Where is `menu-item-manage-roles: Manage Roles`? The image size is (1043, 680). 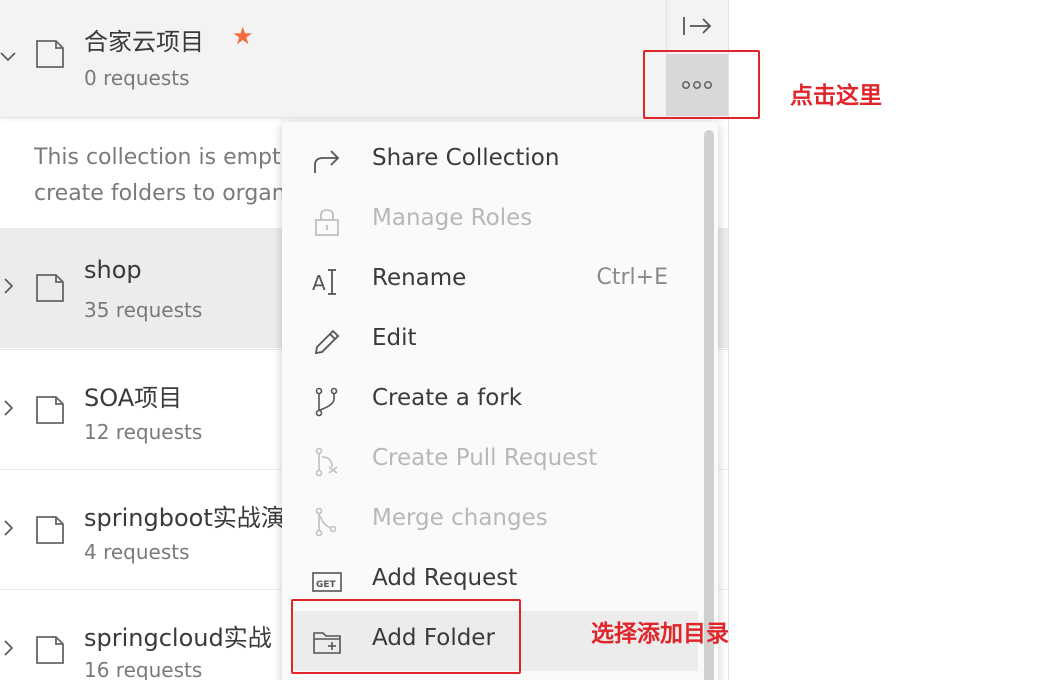 menu-item-manage-roles: Manage Roles is located at coordinates (490, 221).